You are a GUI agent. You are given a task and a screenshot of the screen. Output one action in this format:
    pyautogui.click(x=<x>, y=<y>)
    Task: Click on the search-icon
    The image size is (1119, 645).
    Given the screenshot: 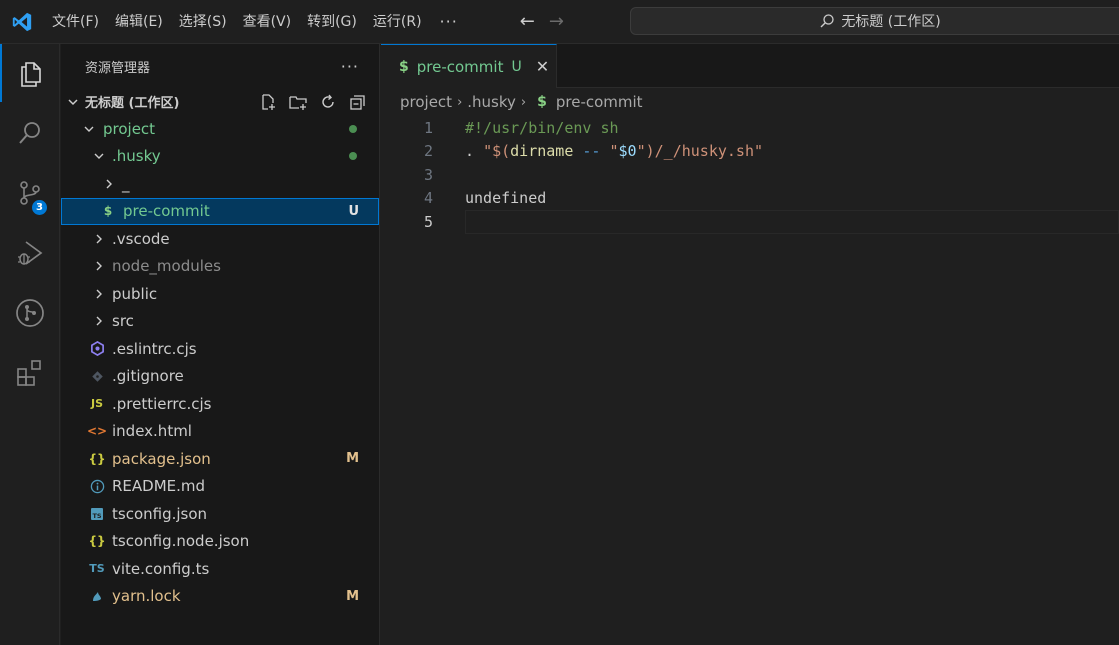 What is the action you would take?
    pyautogui.click(x=29, y=133)
    